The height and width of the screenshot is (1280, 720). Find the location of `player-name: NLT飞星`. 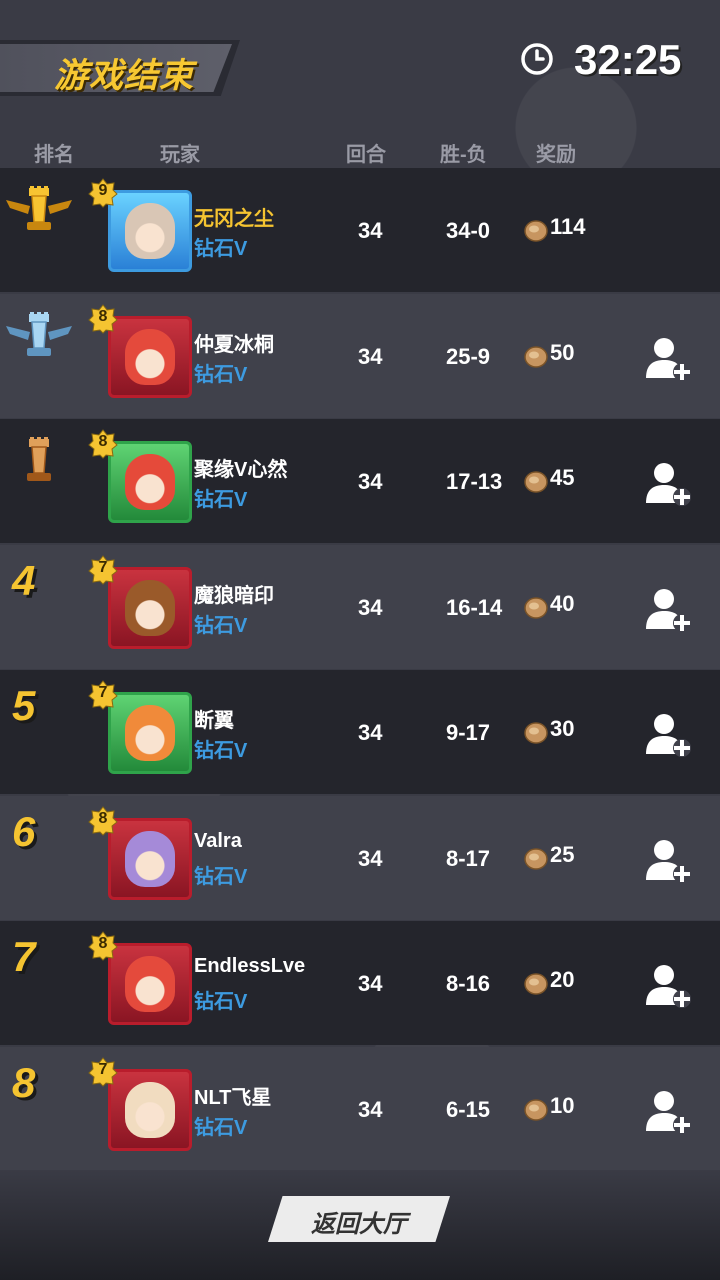

player-name: NLT飞星 is located at coordinates (233, 1097).